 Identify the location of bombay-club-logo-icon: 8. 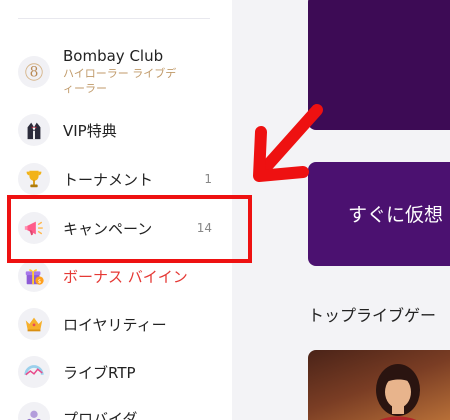
(34, 72).